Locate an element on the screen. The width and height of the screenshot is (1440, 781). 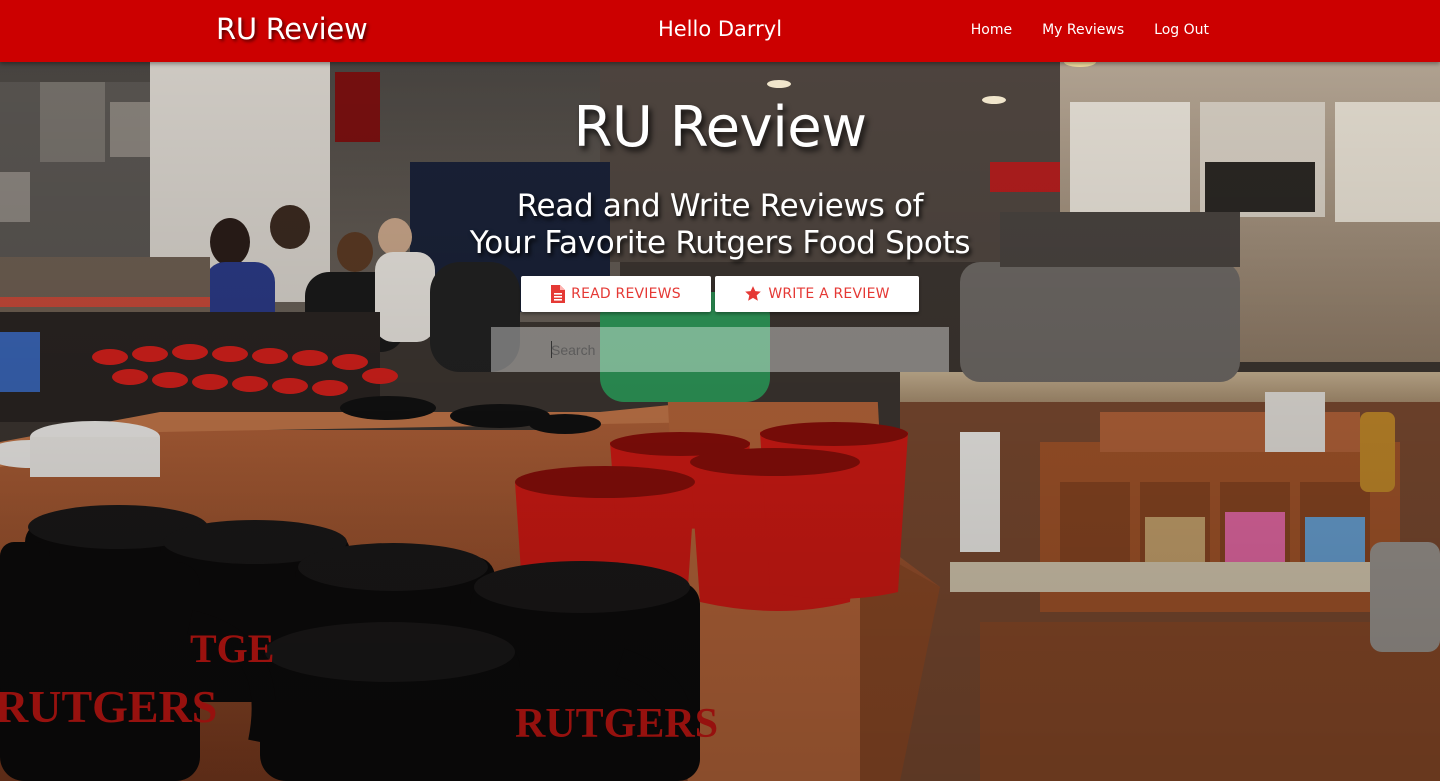
search-container is located at coordinates (720, 349).